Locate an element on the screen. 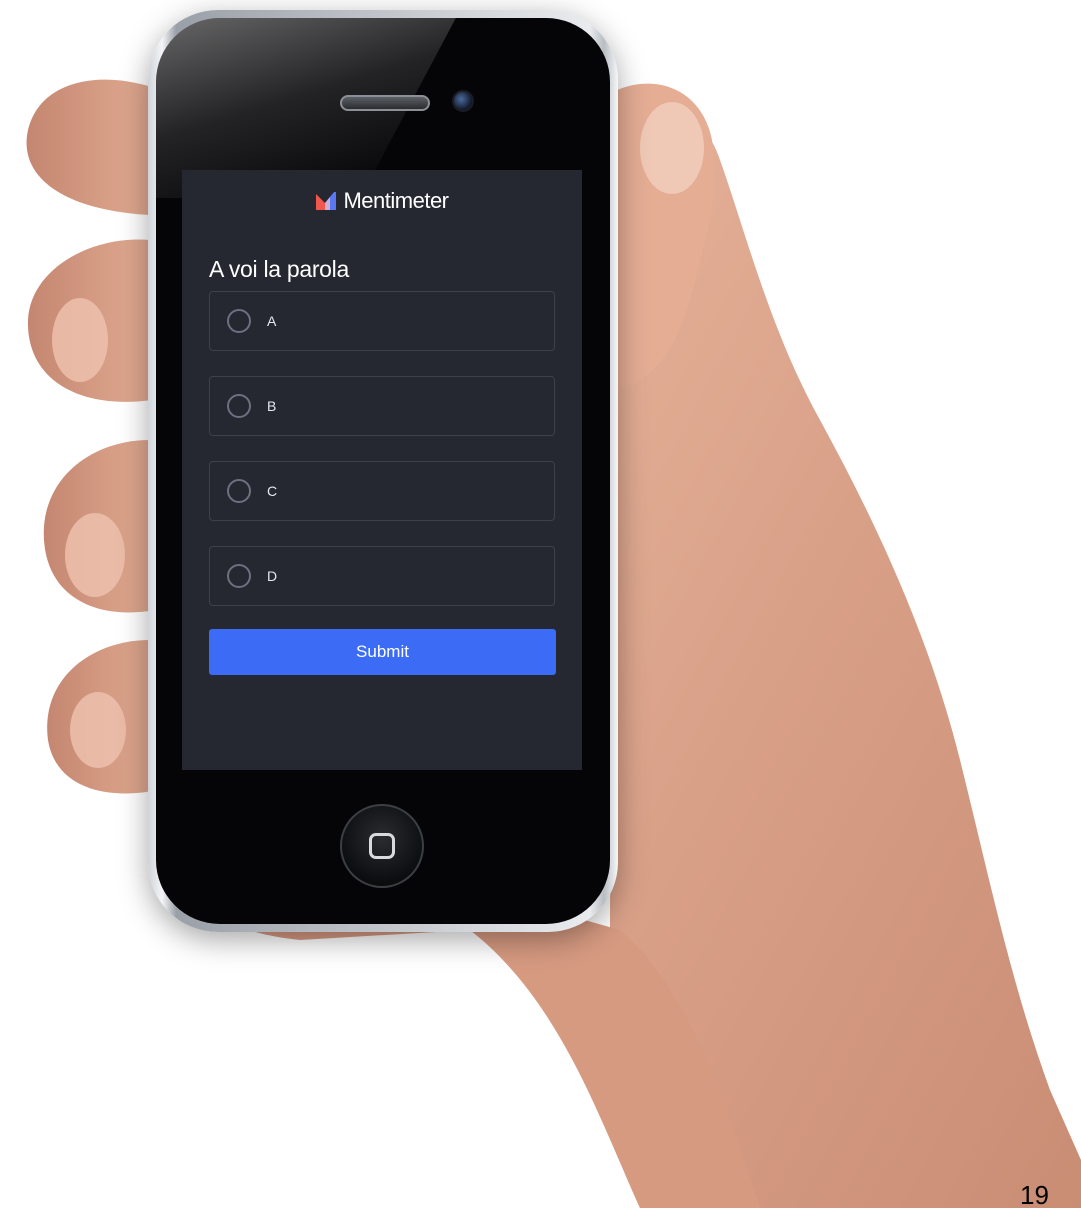 This screenshot has height=1208, width=1081. brand-header: Mentimeter is located at coordinates (382, 201).